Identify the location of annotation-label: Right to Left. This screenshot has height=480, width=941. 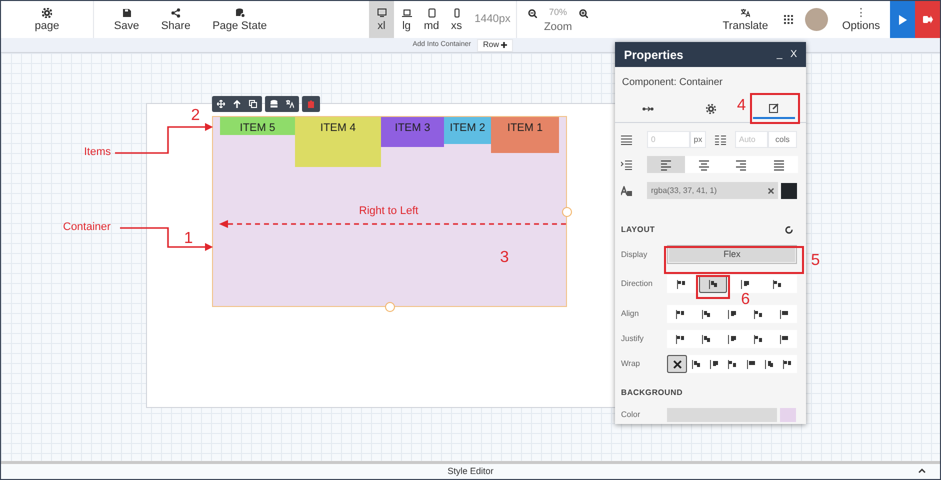
(388, 211).